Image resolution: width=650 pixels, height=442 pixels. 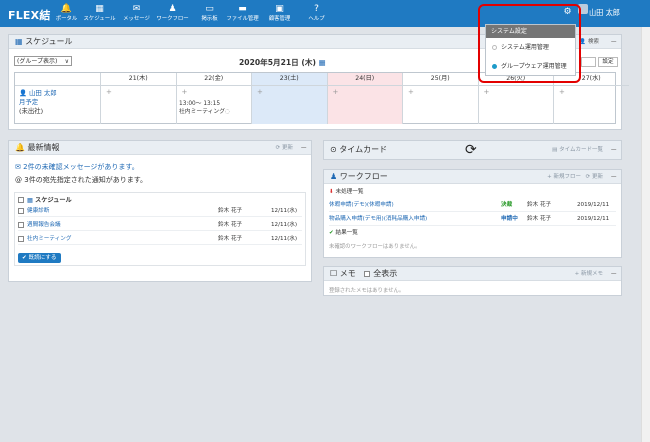 What do you see at coordinates (367, 291) in the screenshot?
I see `memo-empty-text: 登録されたメモはありません。` at bounding box center [367, 291].